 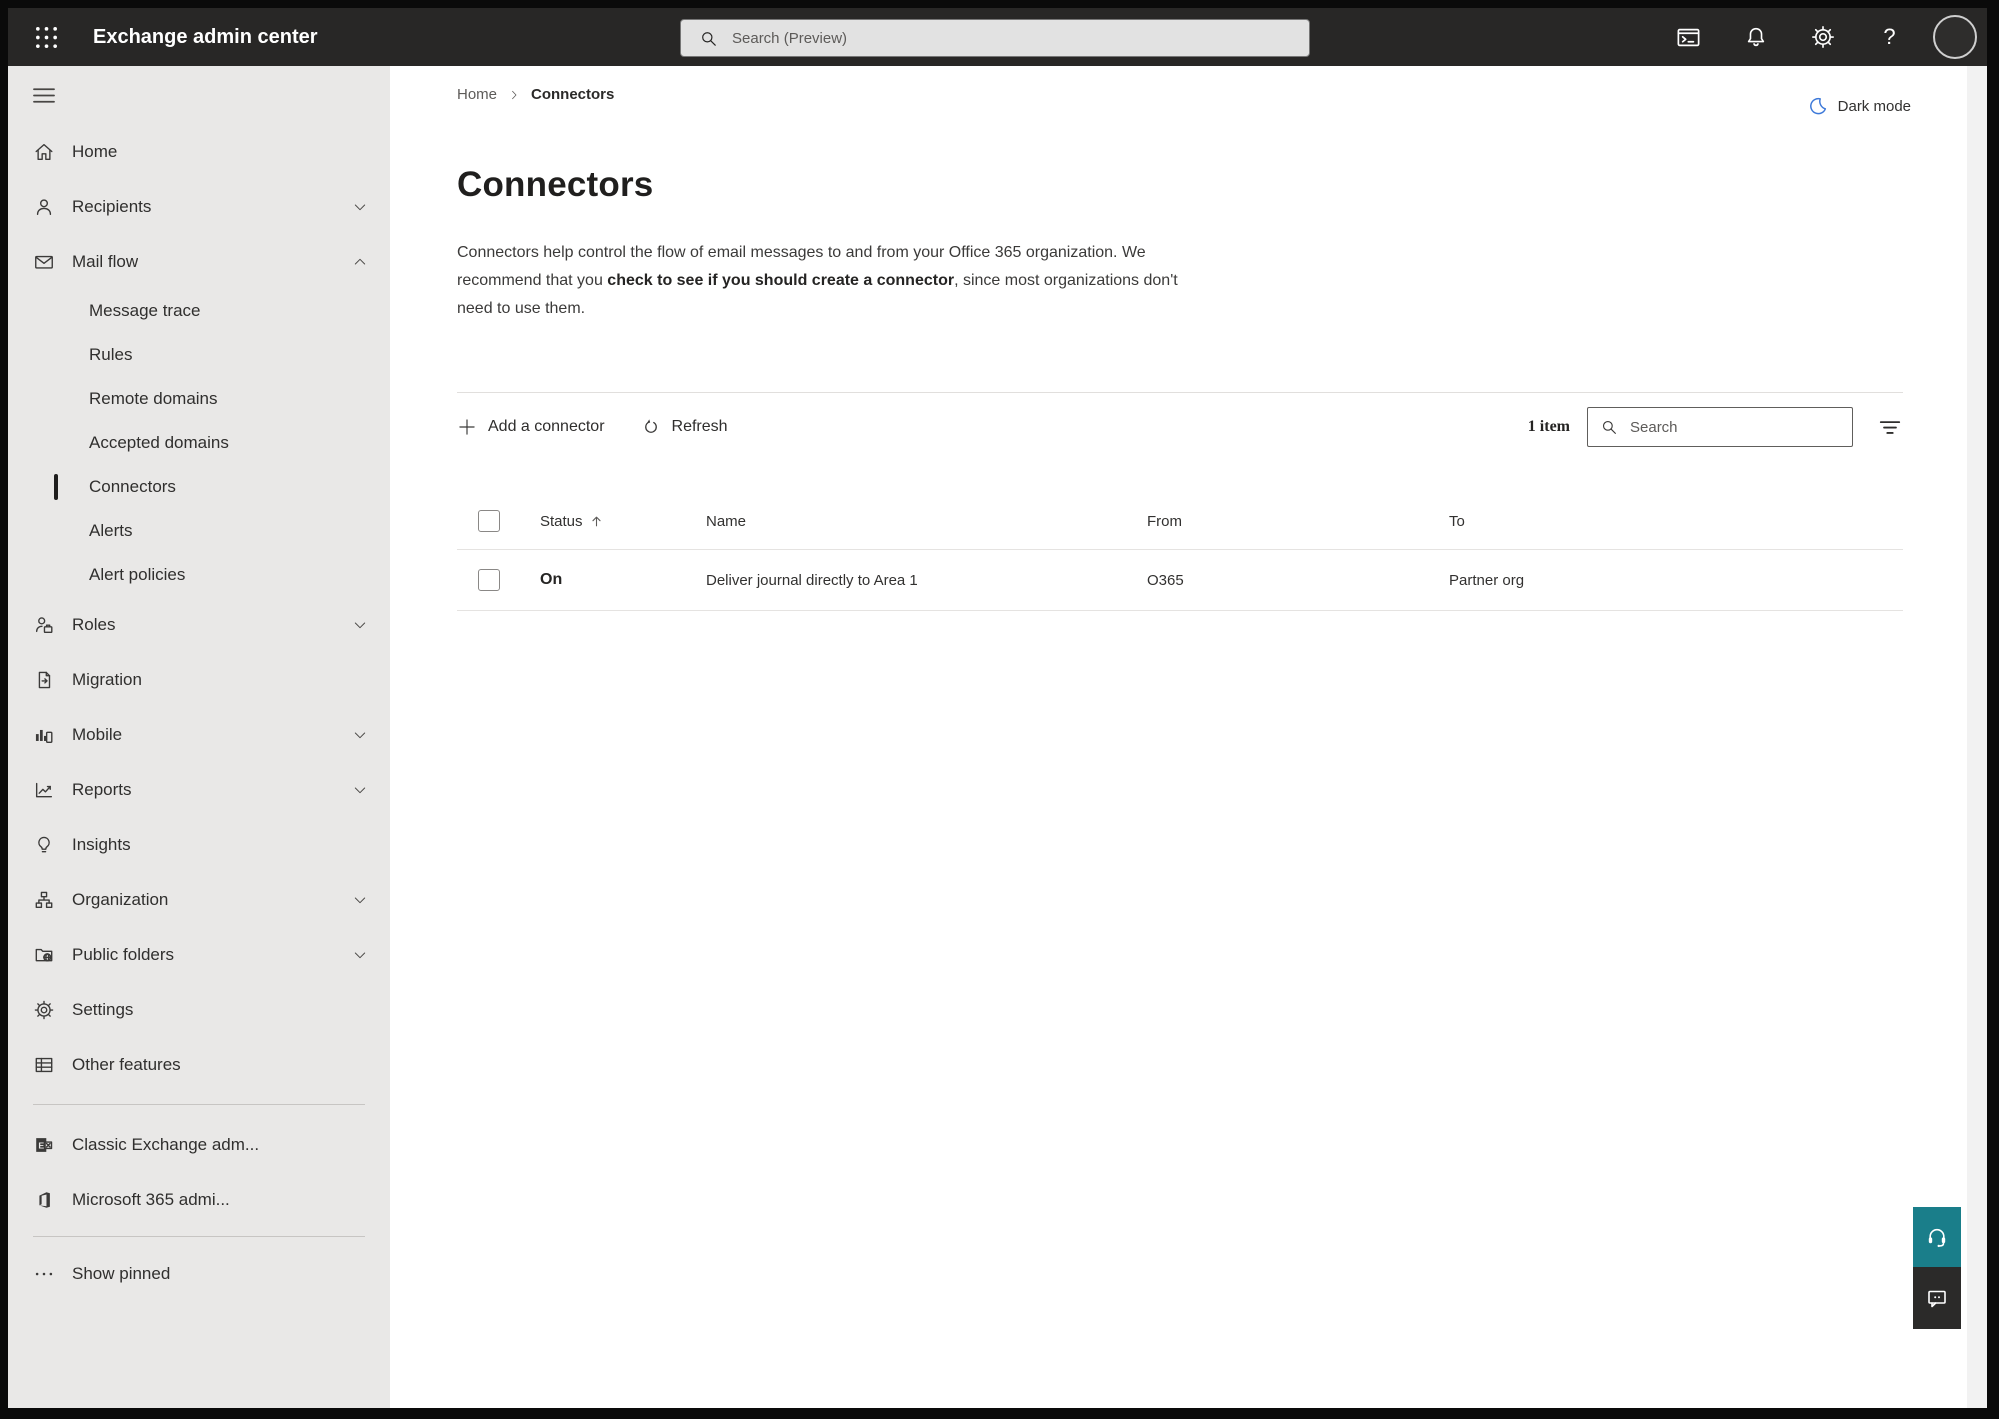 What do you see at coordinates (1874, 106) in the screenshot?
I see `dark-mode-label: Dark mode` at bounding box center [1874, 106].